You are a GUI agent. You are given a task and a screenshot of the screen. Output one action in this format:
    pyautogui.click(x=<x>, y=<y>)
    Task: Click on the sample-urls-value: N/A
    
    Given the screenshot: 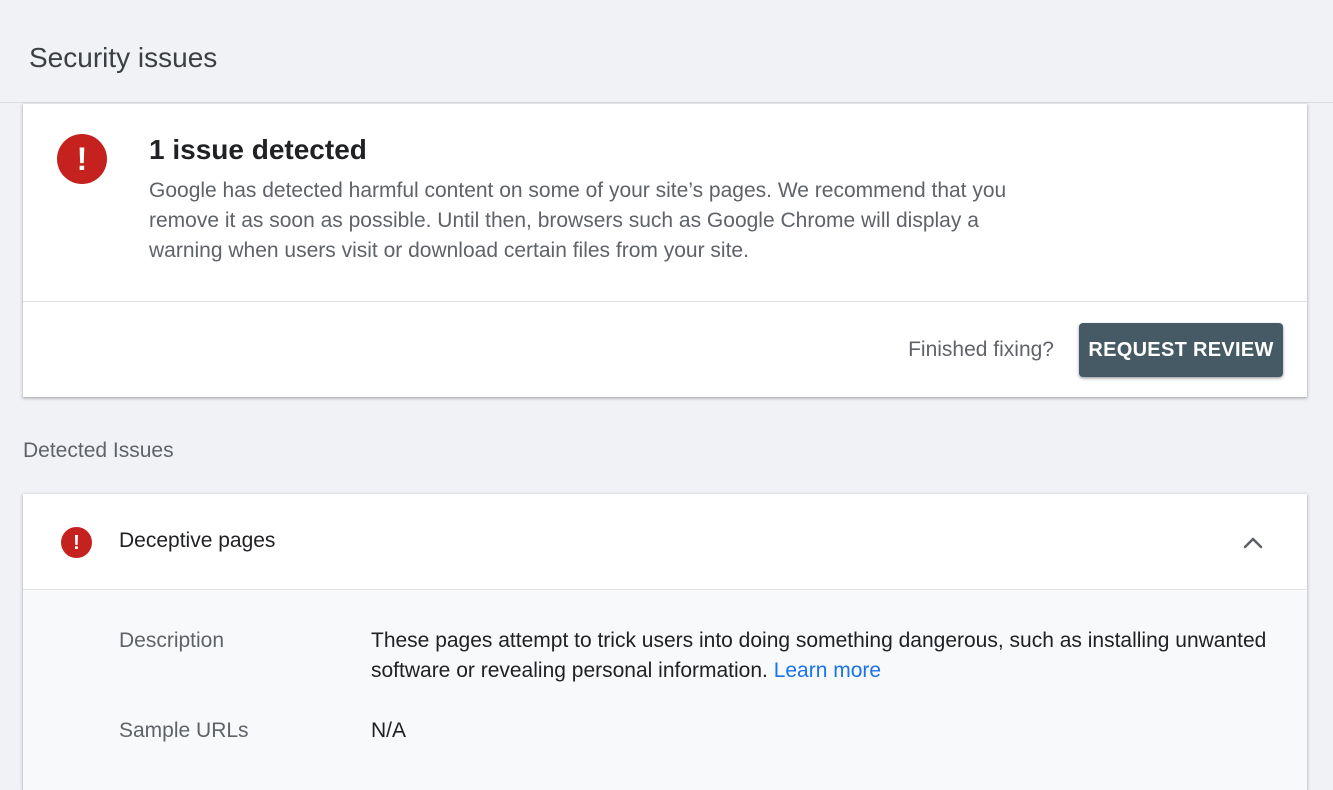 What is the action you would take?
    pyautogui.click(x=389, y=730)
    